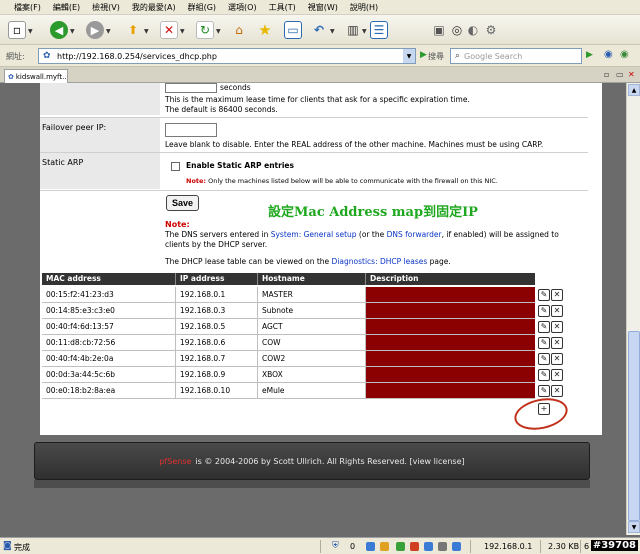  Describe the element at coordinates (17, 30) in the screenshot. I see `new-page-icon: ▫` at that location.